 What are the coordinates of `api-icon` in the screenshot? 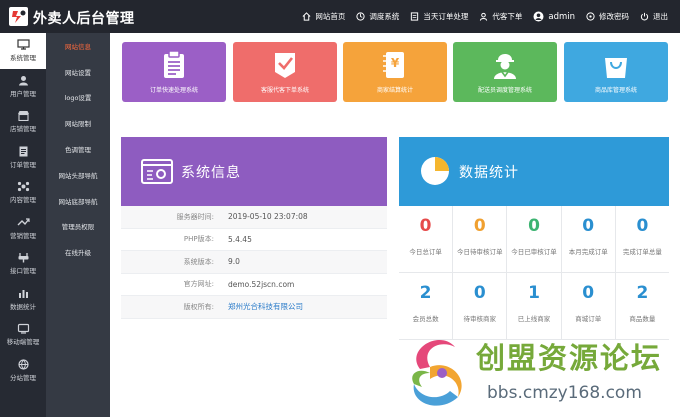 It's located at (23, 258).